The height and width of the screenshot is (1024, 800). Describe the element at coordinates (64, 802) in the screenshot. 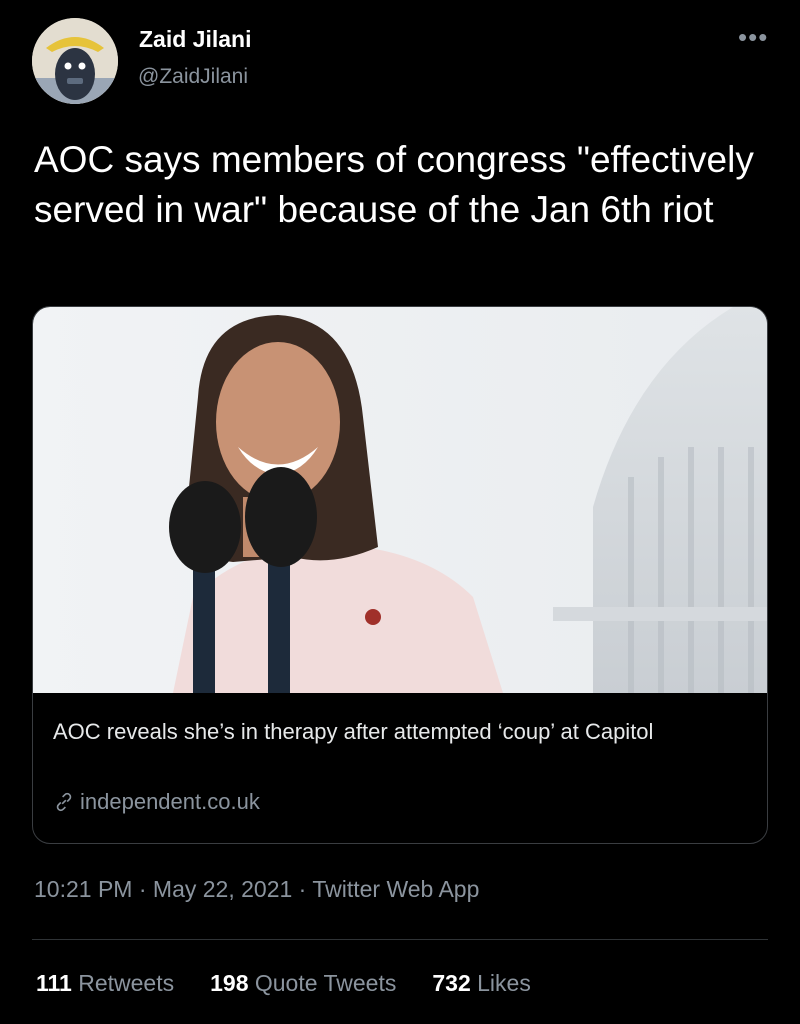

I see `link-icon` at that location.